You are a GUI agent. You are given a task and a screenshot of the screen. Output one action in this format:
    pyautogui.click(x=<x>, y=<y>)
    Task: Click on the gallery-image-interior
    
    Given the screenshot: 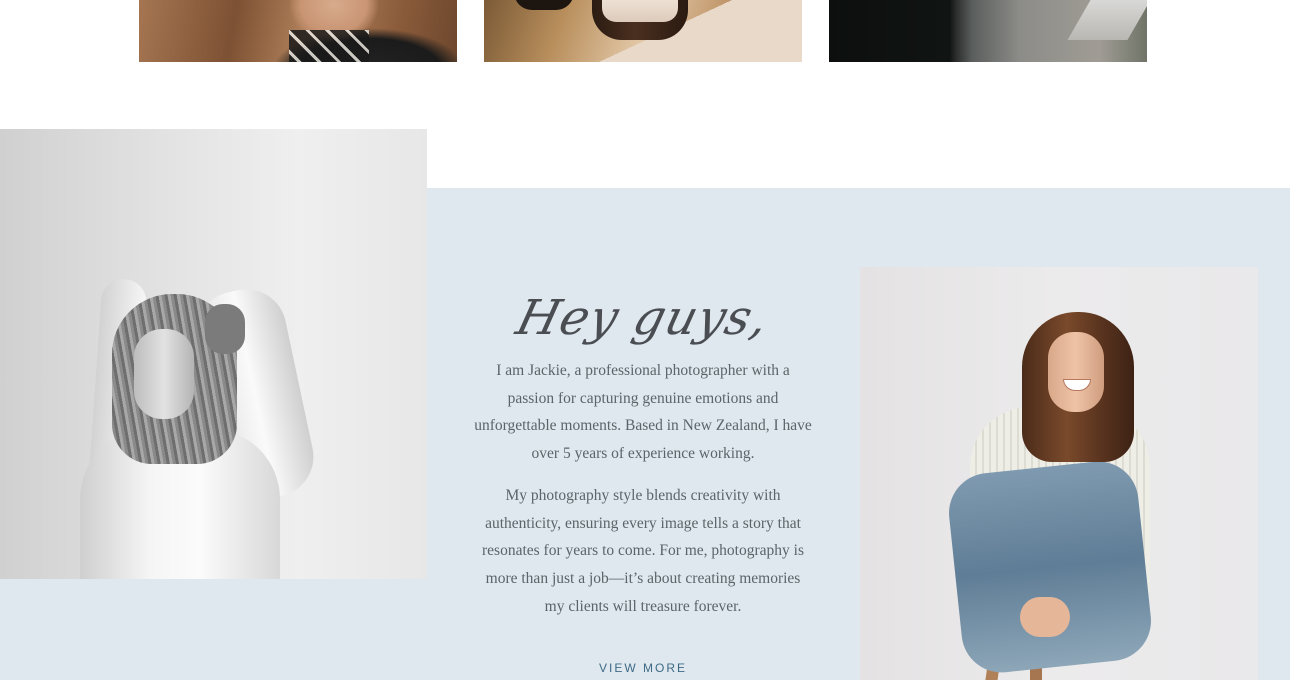 What is the action you would take?
    pyautogui.click(x=988, y=31)
    